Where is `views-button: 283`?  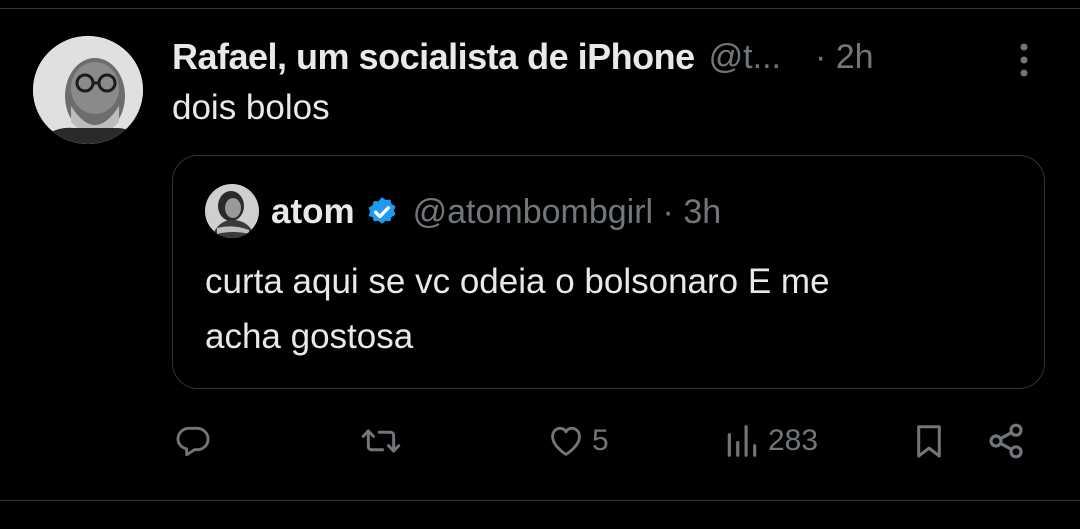
views-button: 283 is located at coordinates (770, 441).